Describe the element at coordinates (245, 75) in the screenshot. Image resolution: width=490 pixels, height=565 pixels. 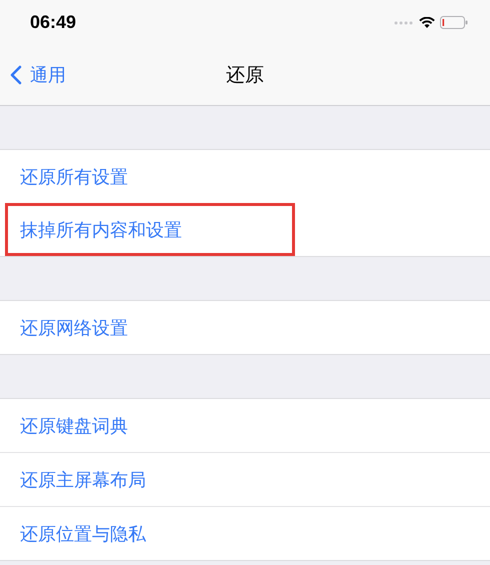
I see `page-title: 还原` at that location.